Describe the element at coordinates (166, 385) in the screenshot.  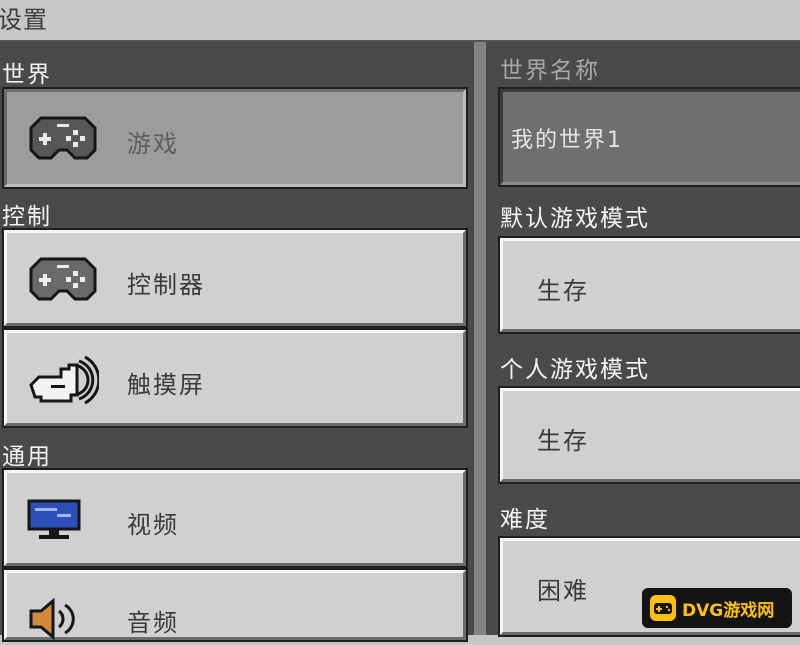
I see `nav-item-label: 触摸屏` at that location.